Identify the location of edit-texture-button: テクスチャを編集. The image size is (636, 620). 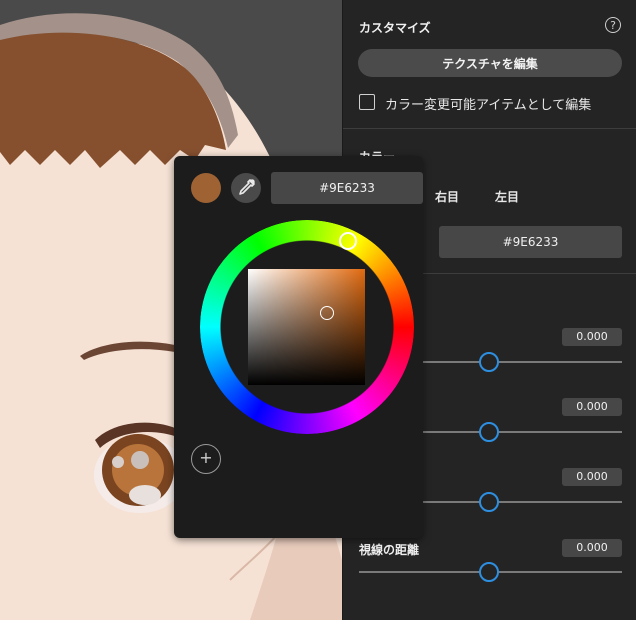
(490, 63).